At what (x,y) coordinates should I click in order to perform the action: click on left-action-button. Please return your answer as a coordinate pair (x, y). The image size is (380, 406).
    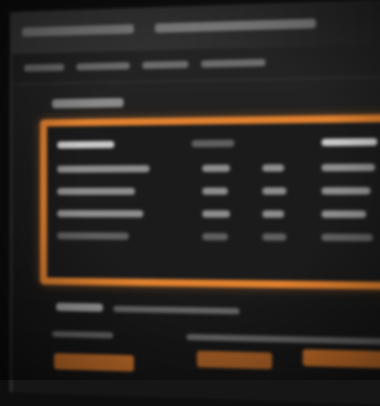
    Looking at the image, I should click on (94, 362).